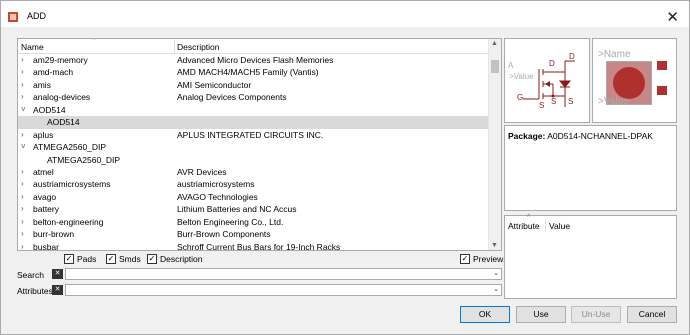 Image resolution: width=690 pixels, height=335 pixels. Describe the element at coordinates (634, 80) in the screenshot. I see `package-preview: >Name >Value` at that location.